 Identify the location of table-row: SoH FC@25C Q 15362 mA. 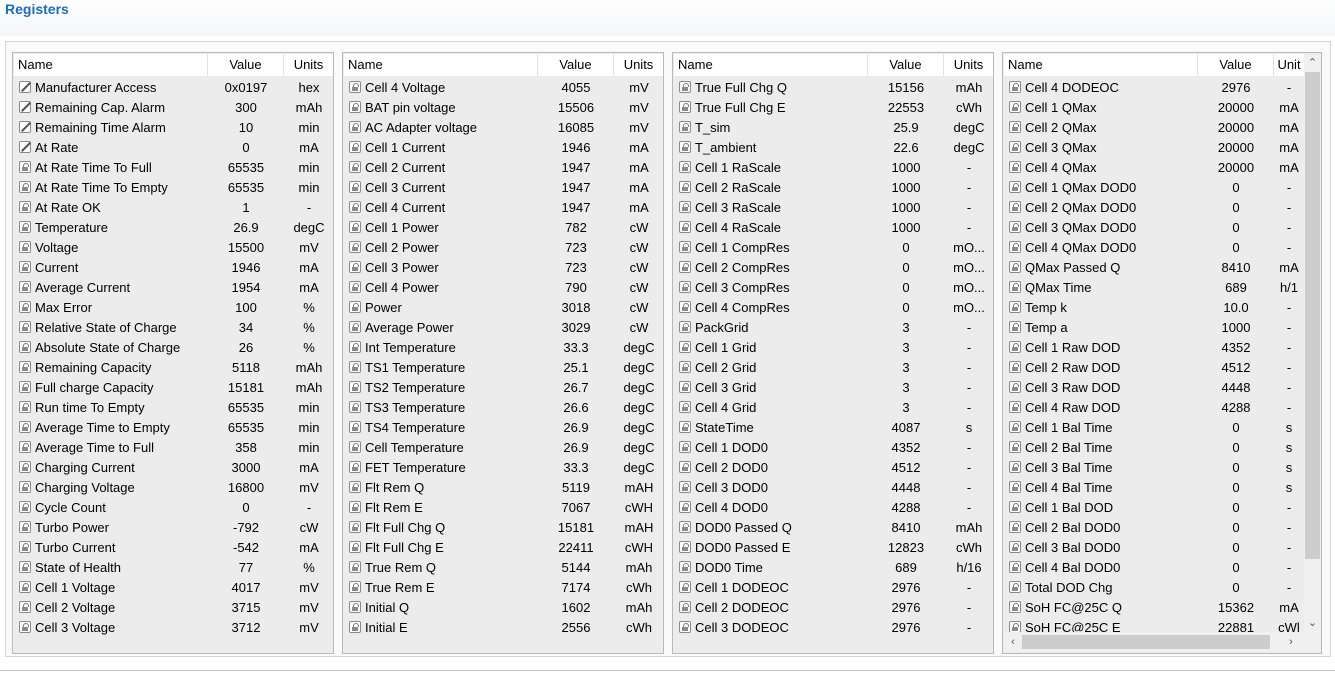
(1154, 608).